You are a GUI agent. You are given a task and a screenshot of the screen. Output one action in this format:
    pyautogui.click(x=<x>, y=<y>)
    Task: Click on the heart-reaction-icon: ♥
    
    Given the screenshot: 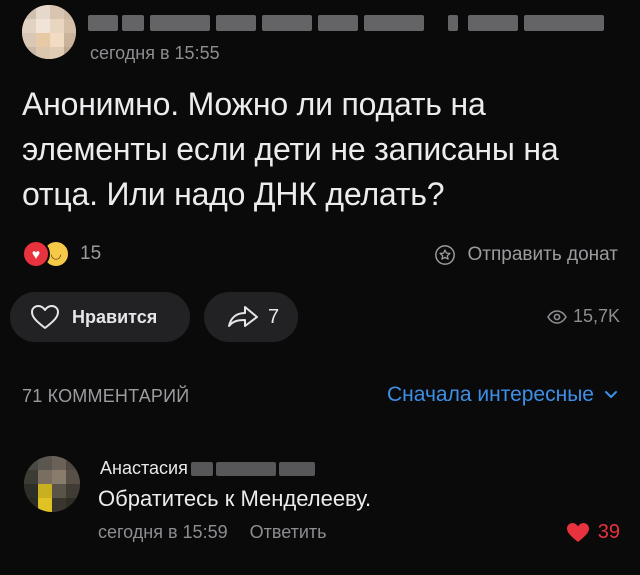 What is the action you would take?
    pyautogui.click(x=36, y=254)
    